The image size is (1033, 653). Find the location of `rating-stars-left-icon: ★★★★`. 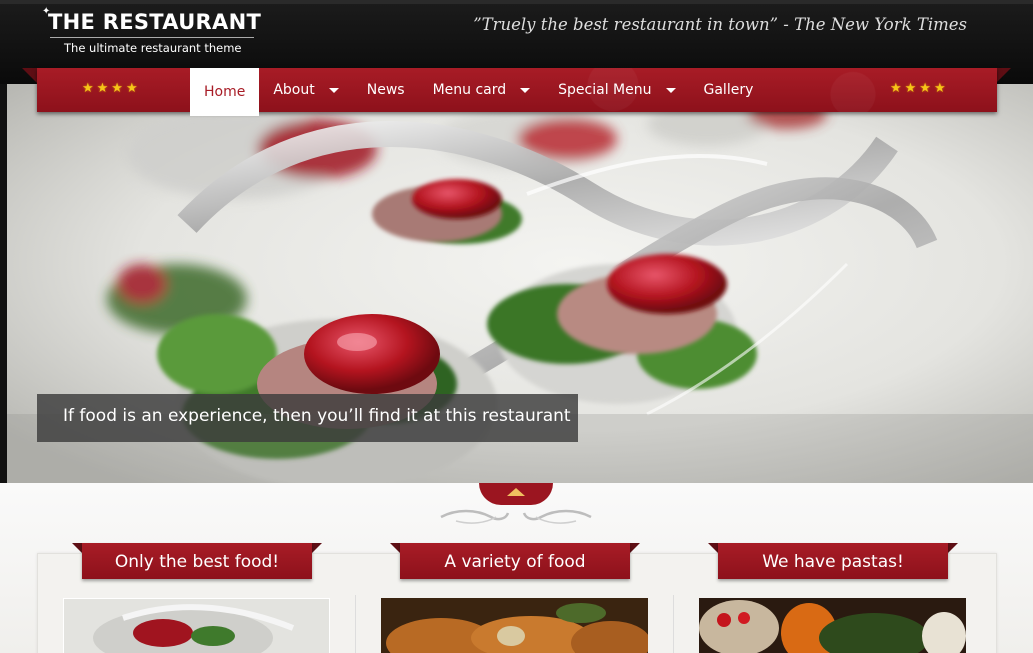

rating-stars-left-icon: ★★★★ is located at coordinates (111, 88).